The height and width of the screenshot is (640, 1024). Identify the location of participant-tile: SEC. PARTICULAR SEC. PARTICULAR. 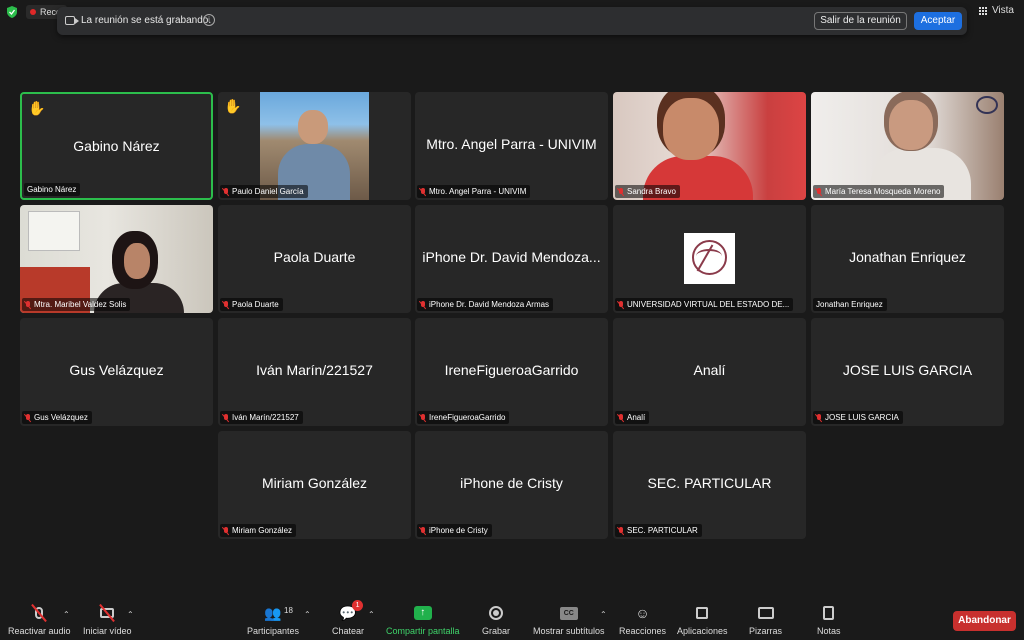
(709, 485).